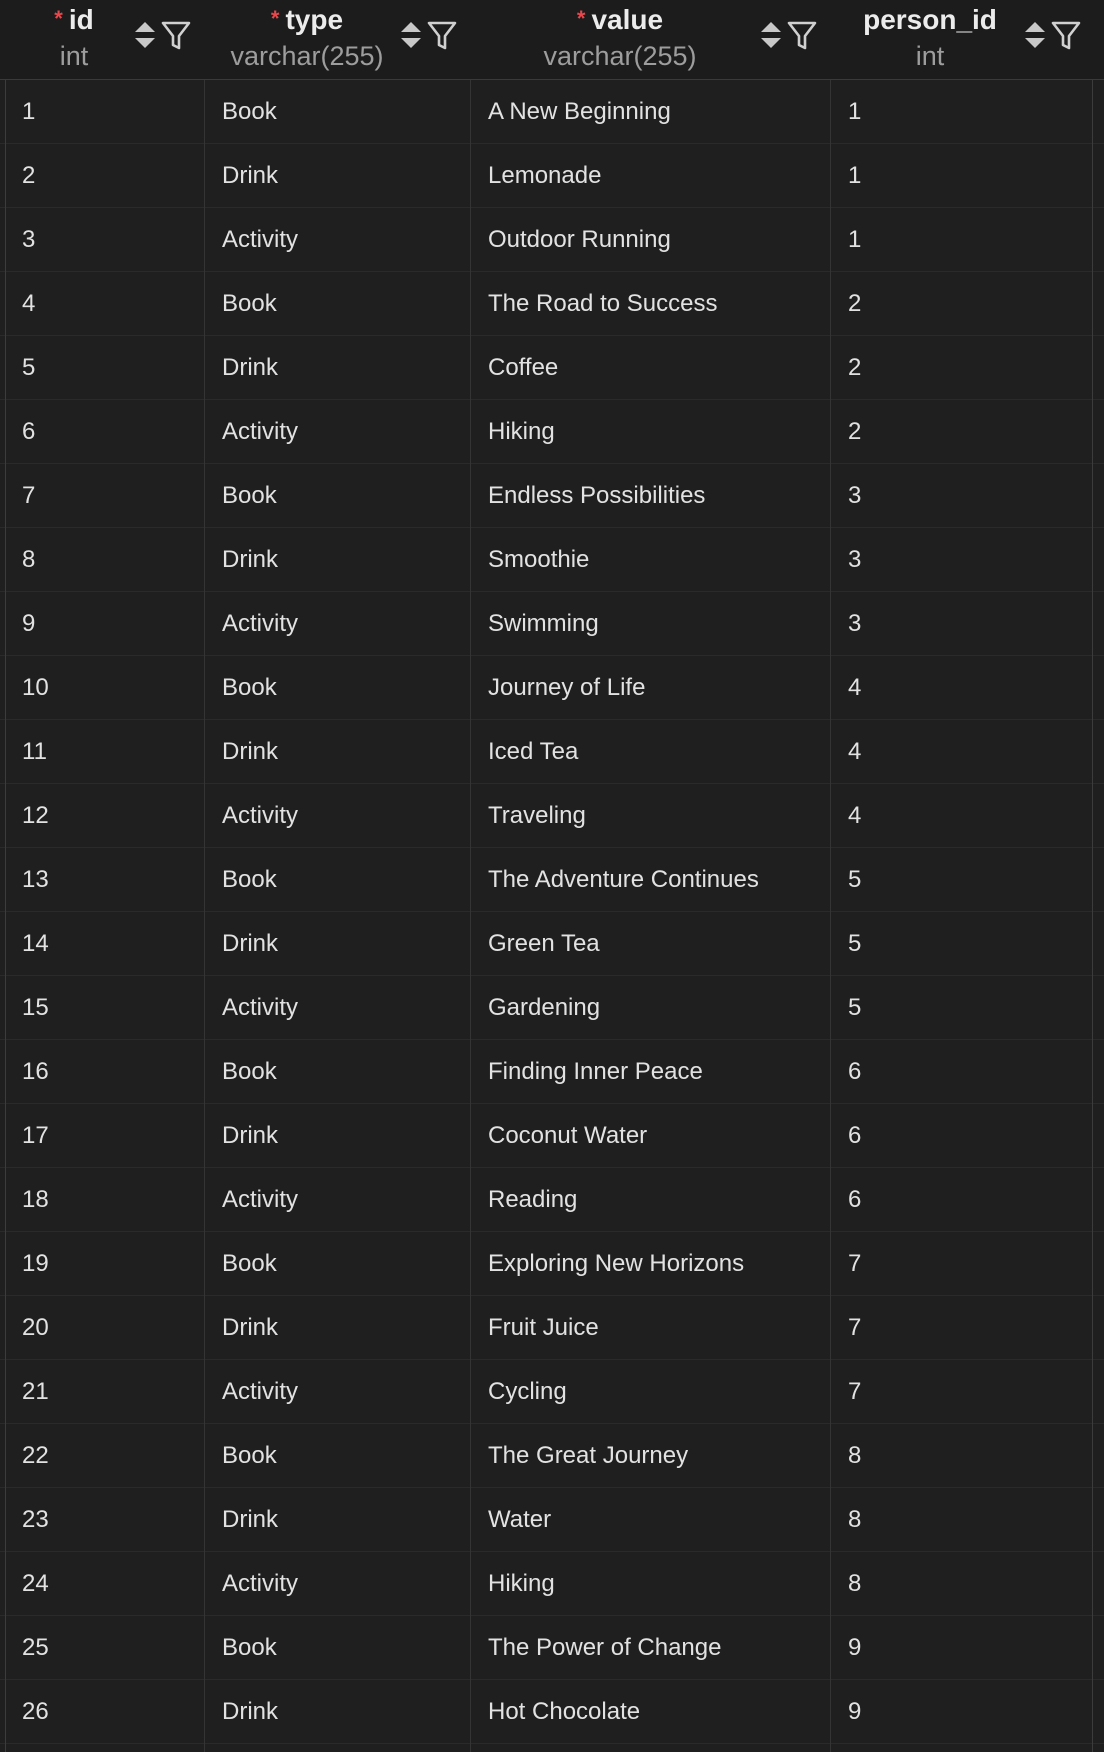  What do you see at coordinates (653, 368) in the screenshot?
I see `table-cell-value: Coffee` at bounding box center [653, 368].